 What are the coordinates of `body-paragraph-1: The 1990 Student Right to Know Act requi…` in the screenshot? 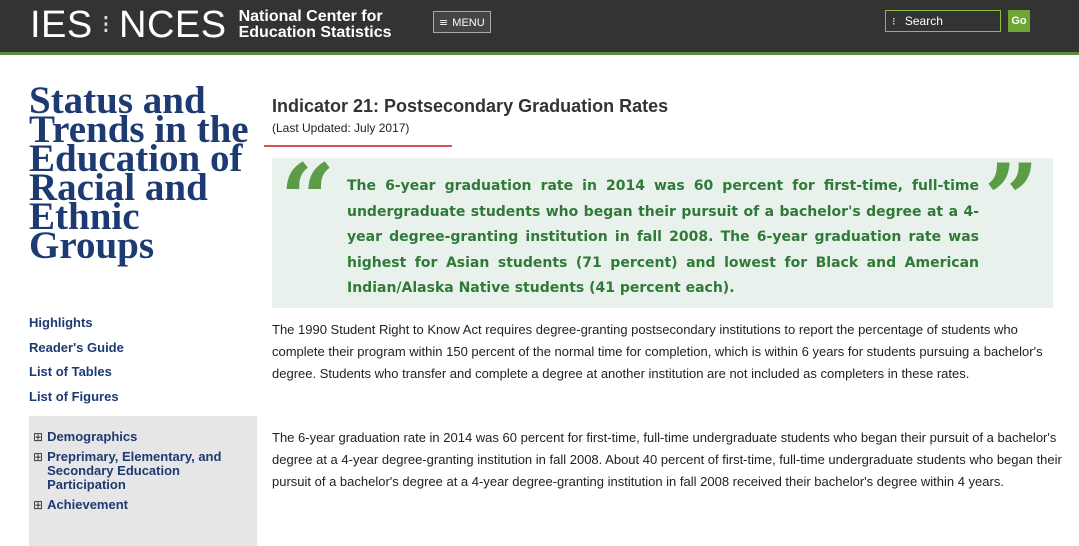 It's located at (657, 351).